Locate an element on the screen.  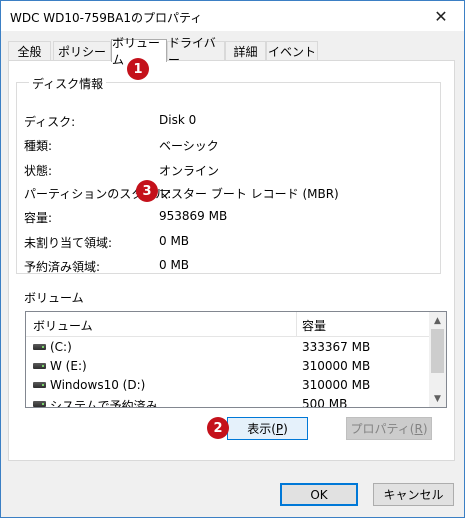
close-button: ✕ is located at coordinates (441, 16).